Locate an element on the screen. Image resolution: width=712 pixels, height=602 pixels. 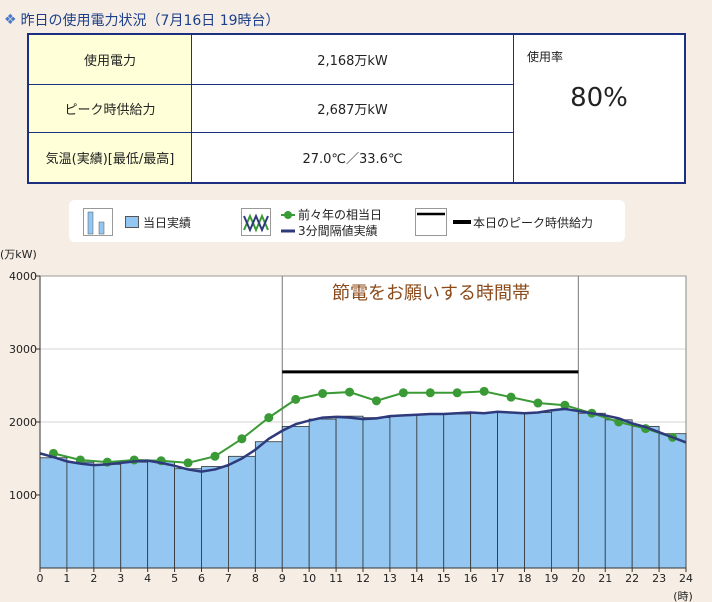
diamond-icon: ❖ is located at coordinates (10, 20).